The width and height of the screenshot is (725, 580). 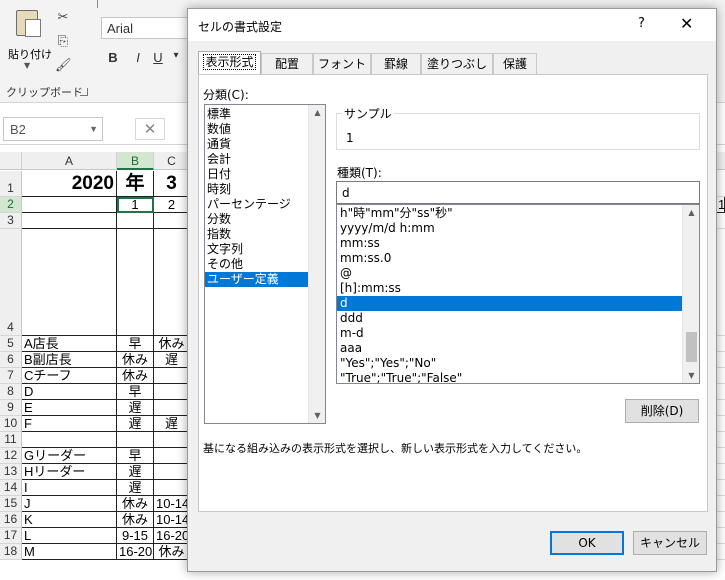 What do you see at coordinates (11, 408) in the screenshot?
I see `row-header: 9` at bounding box center [11, 408].